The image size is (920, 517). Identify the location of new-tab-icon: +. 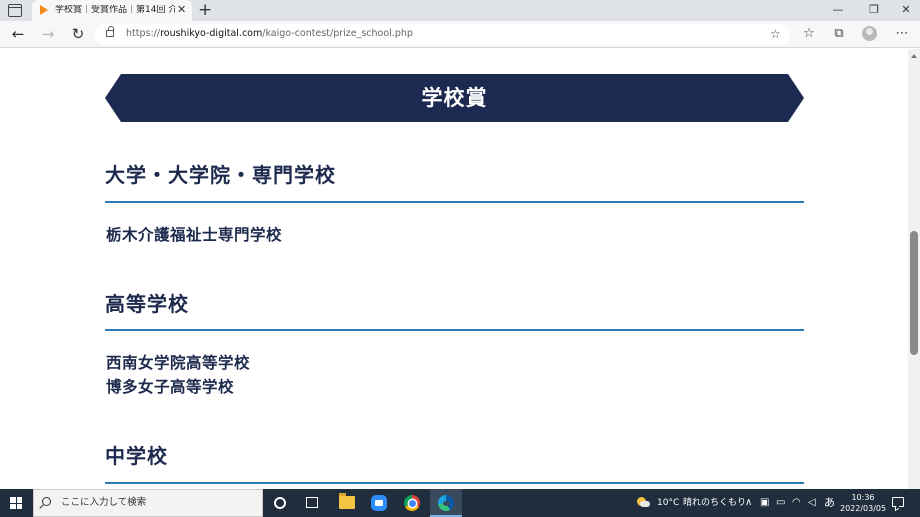
(205, 10).